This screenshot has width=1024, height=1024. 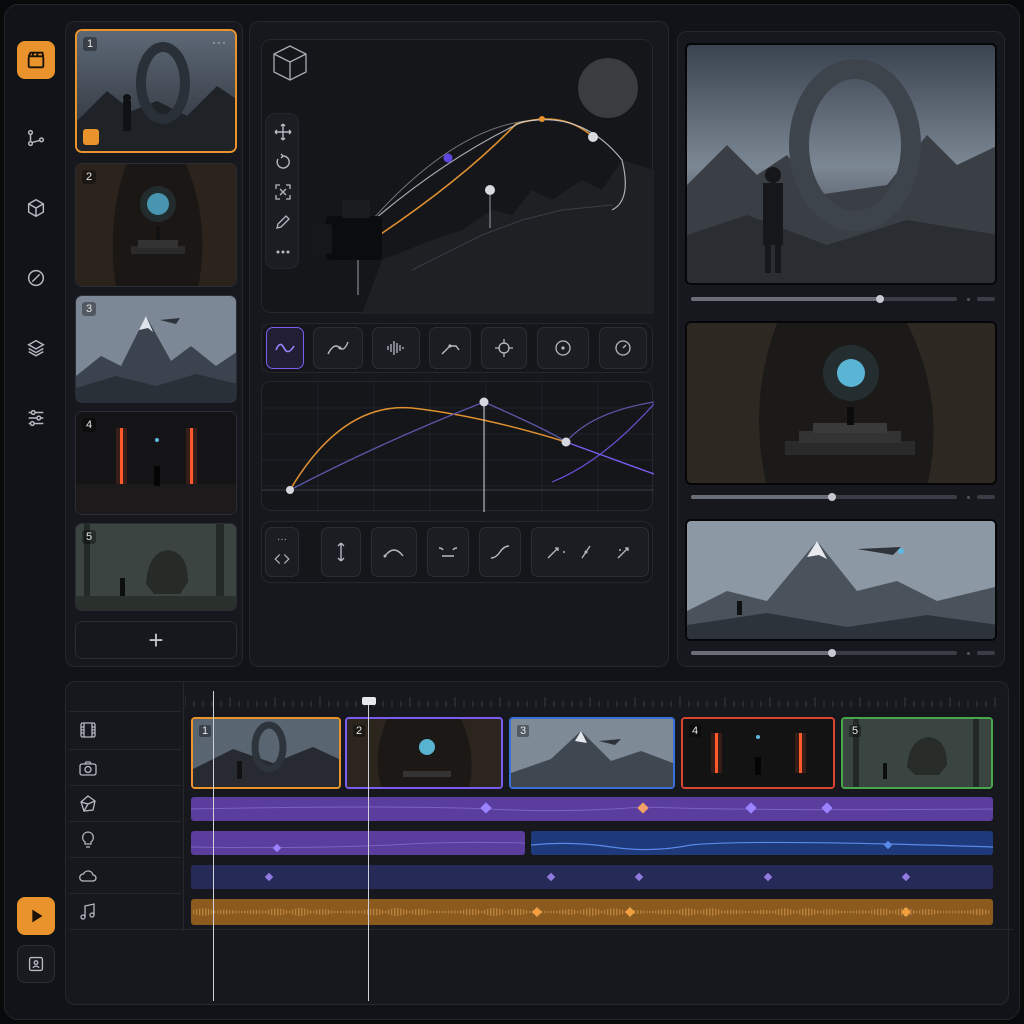 I want to click on pencil-icon, so click(x=283, y=222).